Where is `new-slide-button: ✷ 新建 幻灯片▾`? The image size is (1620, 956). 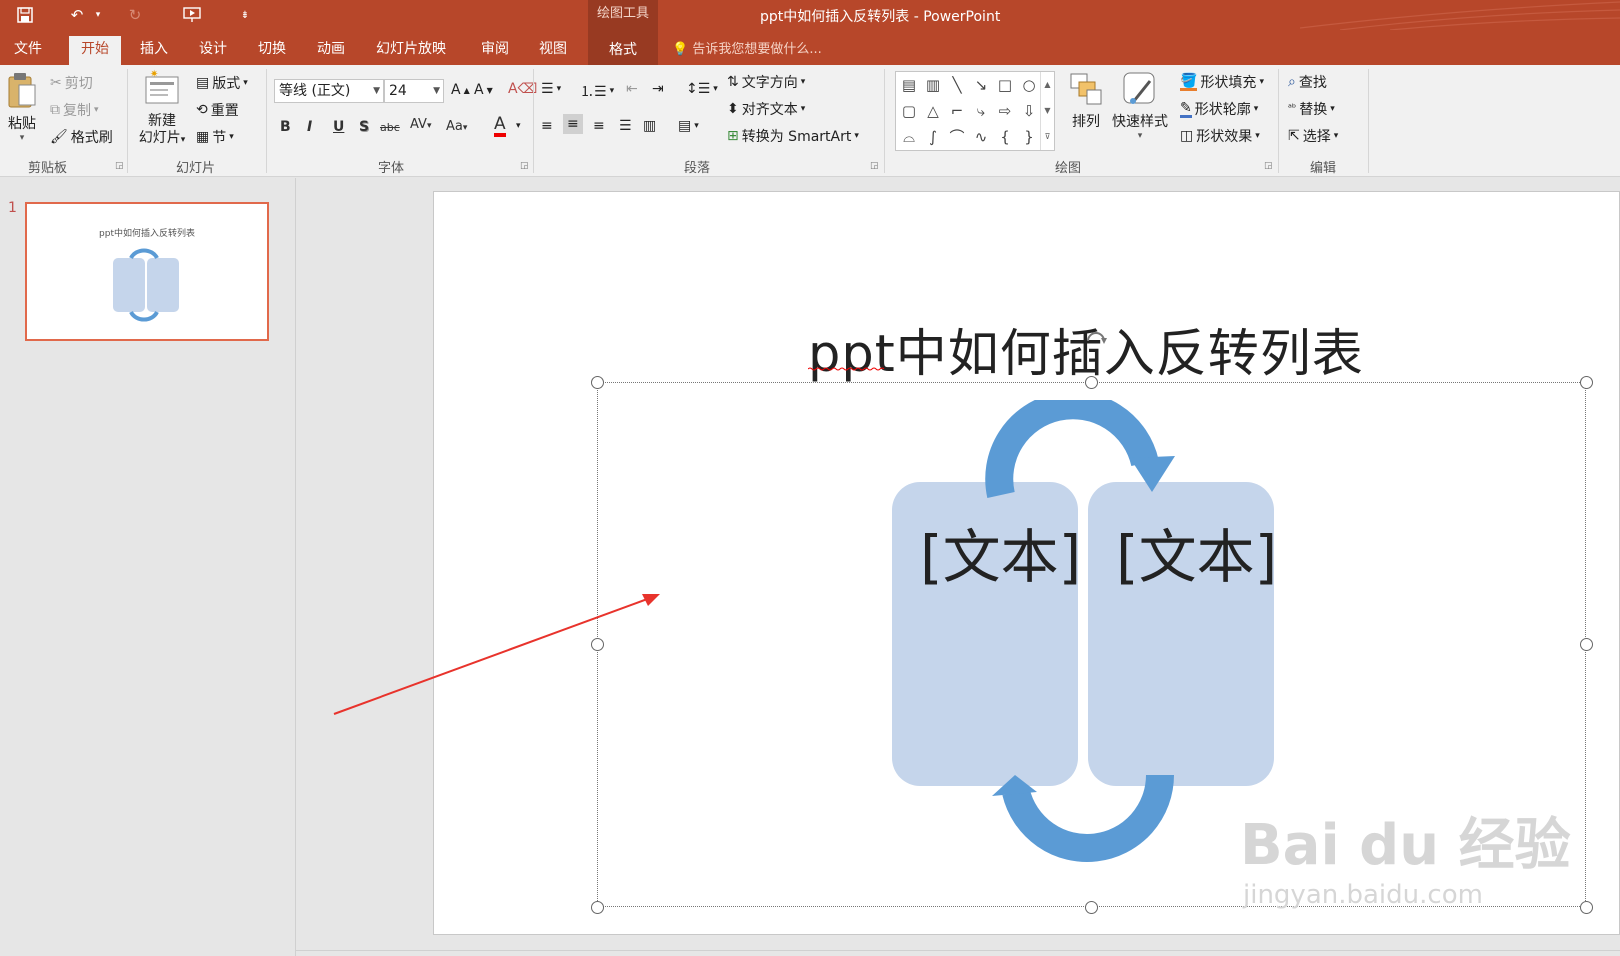
new-slide-button: ✷ 新建 幻灯片▾ is located at coordinates (162, 109).